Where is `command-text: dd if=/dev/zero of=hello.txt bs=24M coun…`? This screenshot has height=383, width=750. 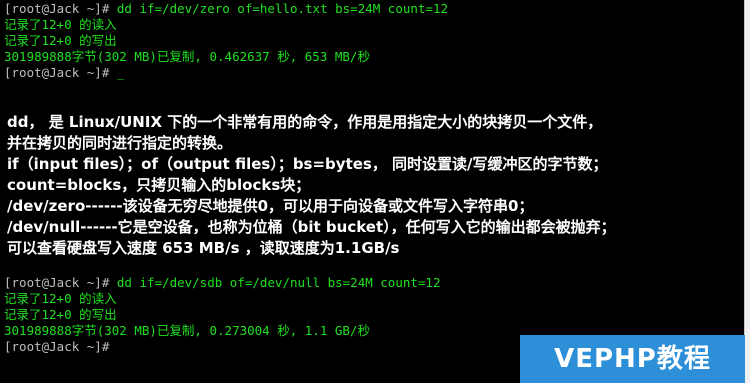
command-text: dd if=/dev/zero of=hello.txt bs=24M coun… is located at coordinates (279, 8).